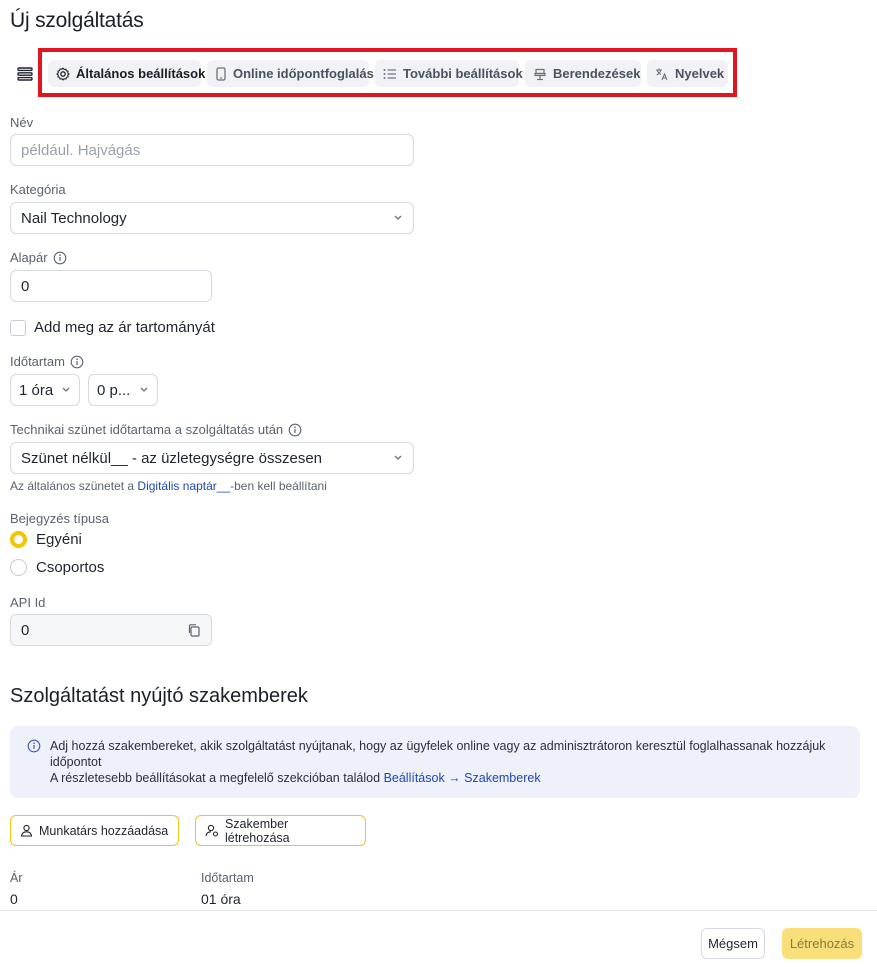 The width and height of the screenshot is (877, 967). I want to click on duration-column-value: 01 óra, so click(221, 899).